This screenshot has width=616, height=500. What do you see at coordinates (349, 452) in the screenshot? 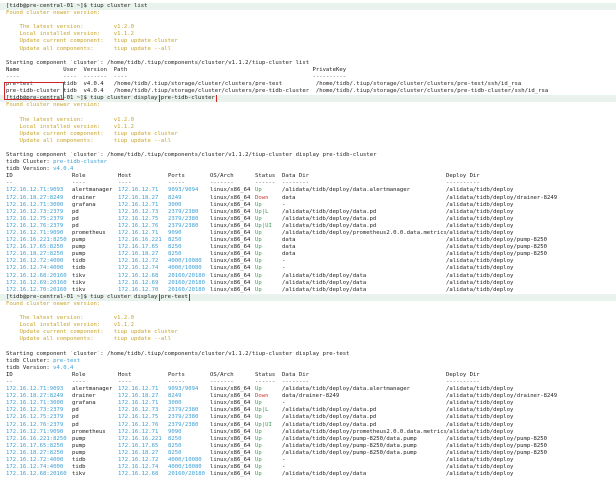
I see `cell-dir: /alidata/tidb/deploy/pump-8250/data.pump` at bounding box center [349, 452].